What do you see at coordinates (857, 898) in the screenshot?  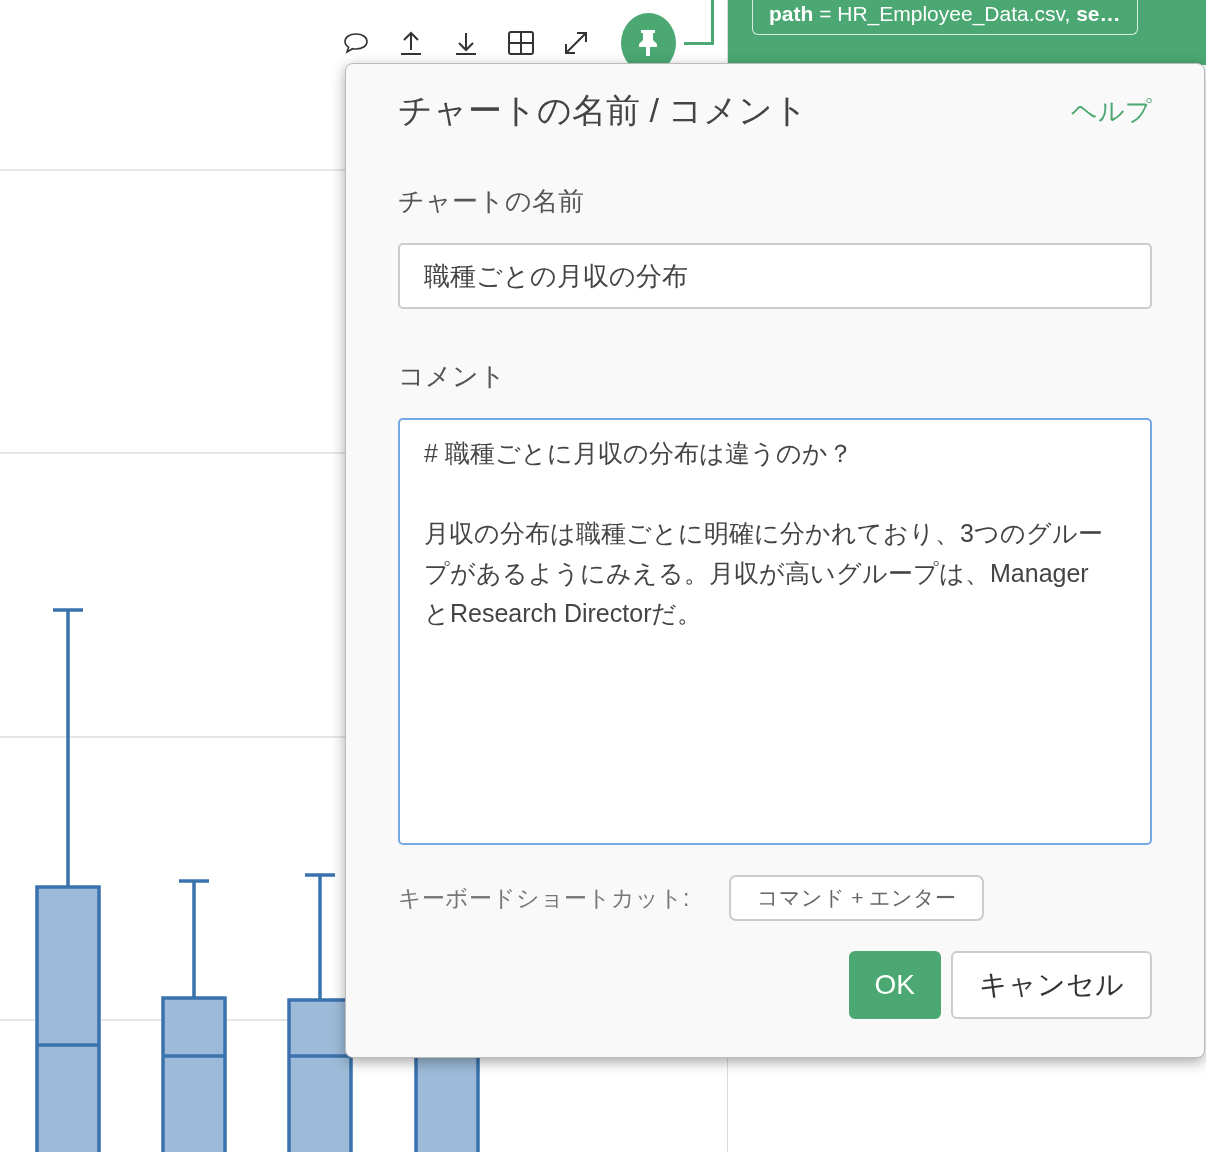 I see `shortcut-keys: コマンド + エンター` at bounding box center [857, 898].